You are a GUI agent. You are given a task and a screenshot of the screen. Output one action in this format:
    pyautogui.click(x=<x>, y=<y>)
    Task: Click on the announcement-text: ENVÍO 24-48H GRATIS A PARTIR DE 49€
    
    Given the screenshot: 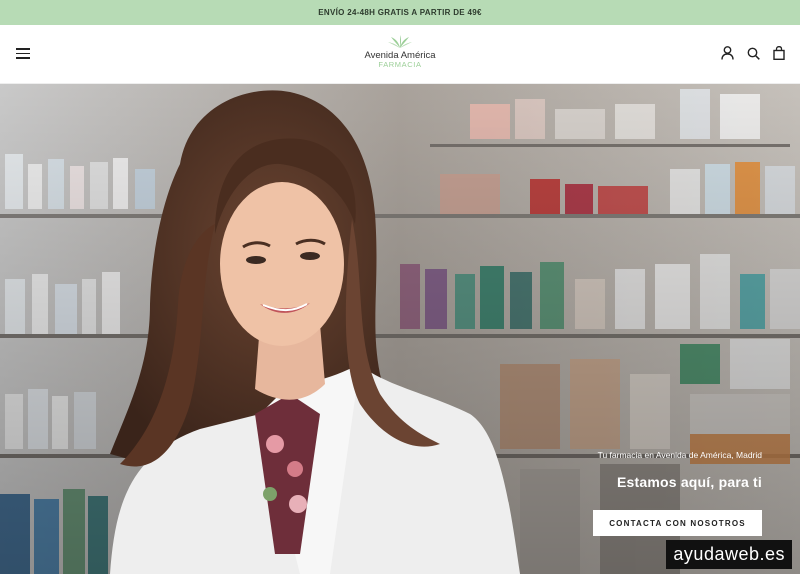 What is the action you would take?
    pyautogui.click(x=400, y=12)
    